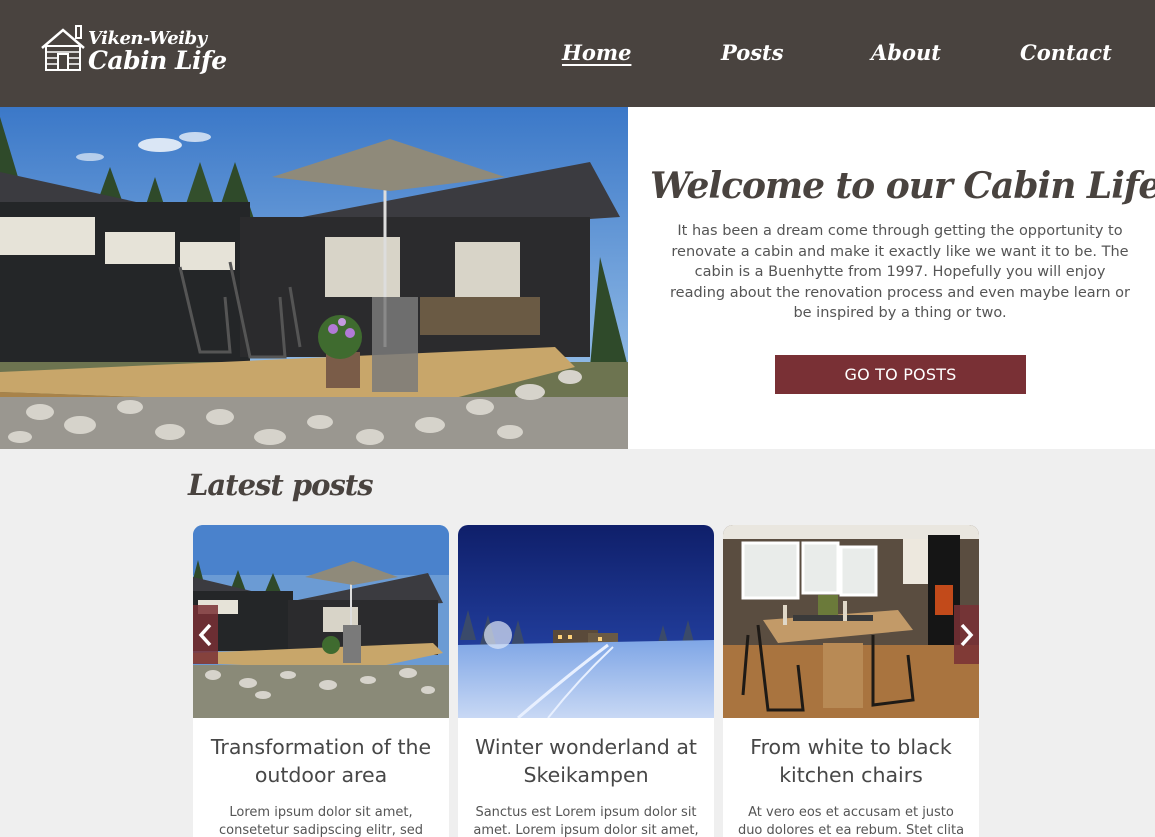  Describe the element at coordinates (596, 52) in the screenshot. I see `nav-home: Home` at that location.